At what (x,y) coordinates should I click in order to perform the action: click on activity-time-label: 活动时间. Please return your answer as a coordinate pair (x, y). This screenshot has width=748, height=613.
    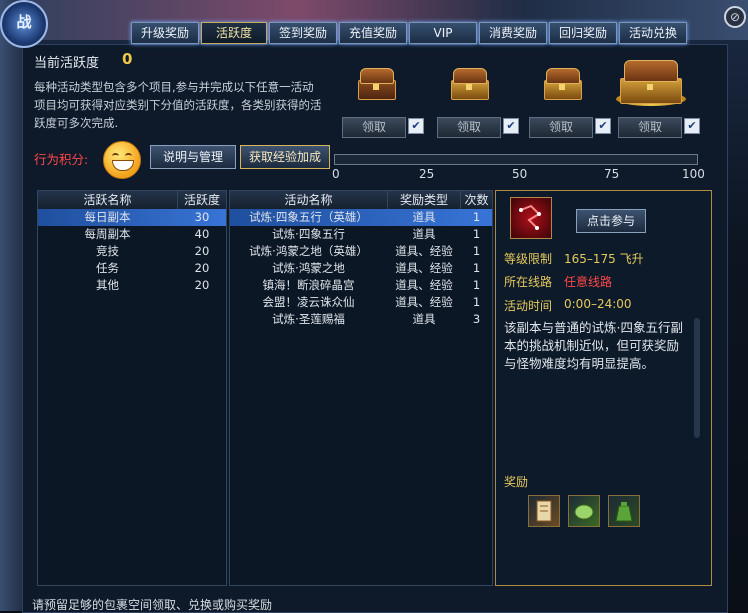
    Looking at the image, I should click on (528, 306).